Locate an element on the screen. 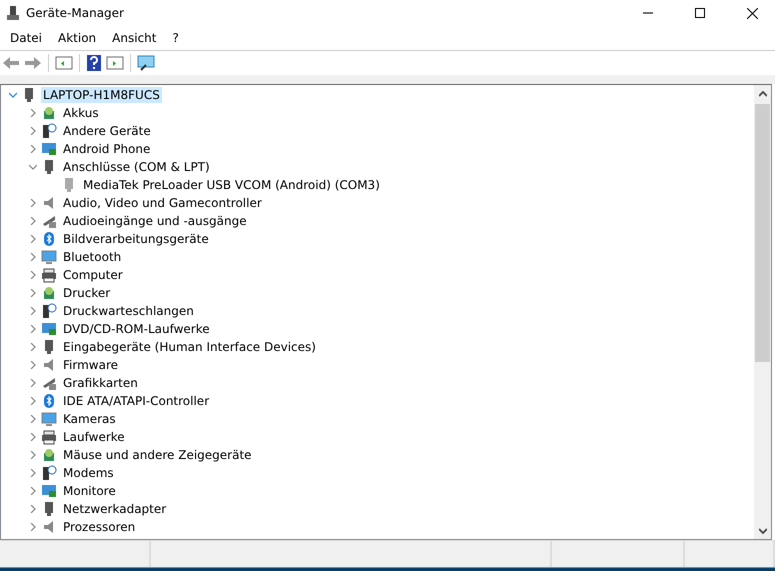 The width and height of the screenshot is (775, 571). menu-item: Aktion is located at coordinates (77, 38).